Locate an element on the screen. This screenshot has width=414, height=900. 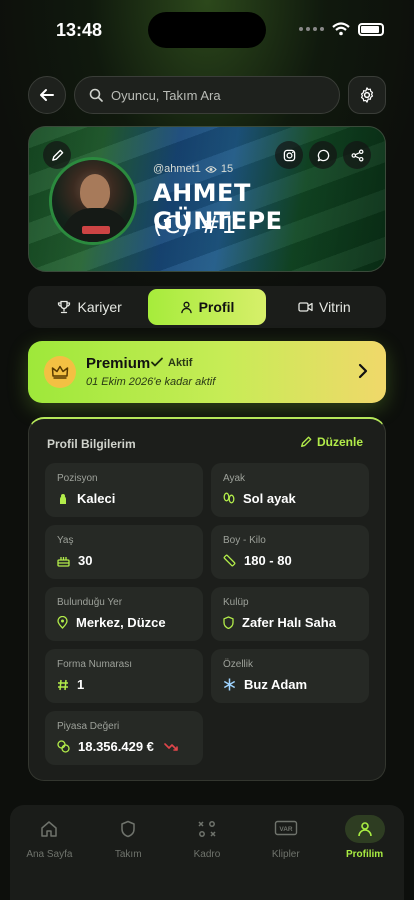
status-icons is located at coordinates (341, 29).